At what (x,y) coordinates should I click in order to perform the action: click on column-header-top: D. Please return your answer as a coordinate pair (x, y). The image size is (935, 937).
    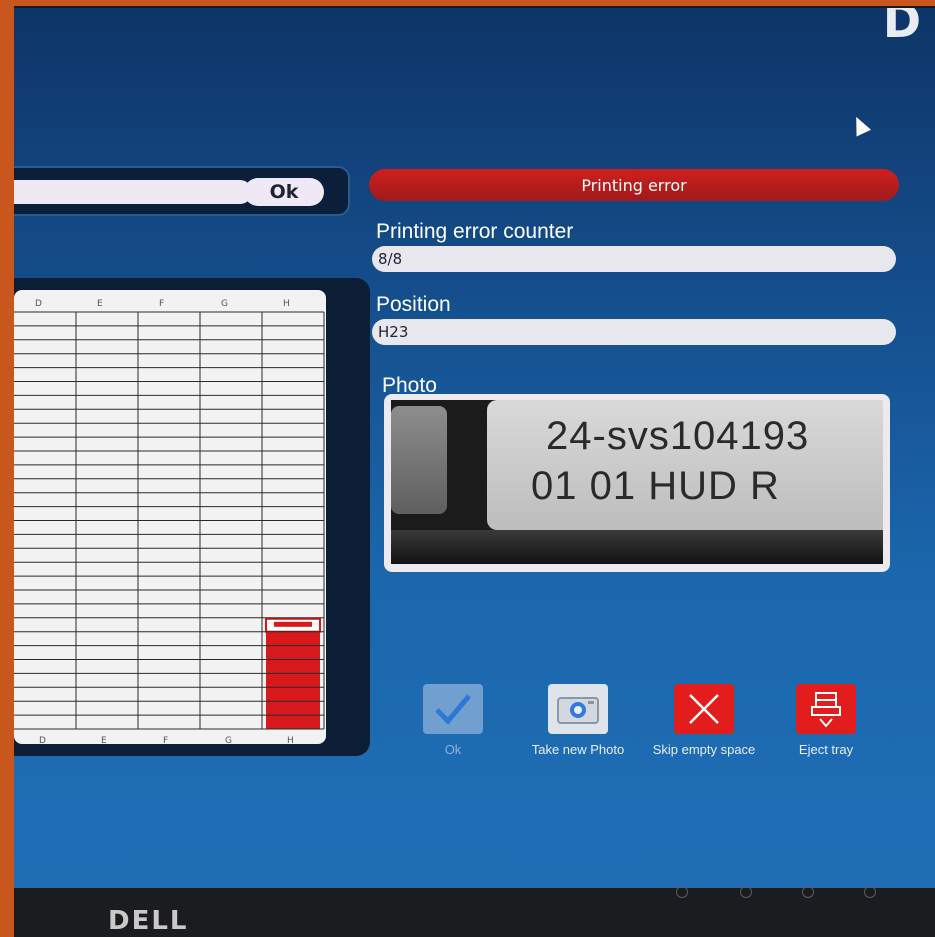
    Looking at the image, I should click on (38, 304).